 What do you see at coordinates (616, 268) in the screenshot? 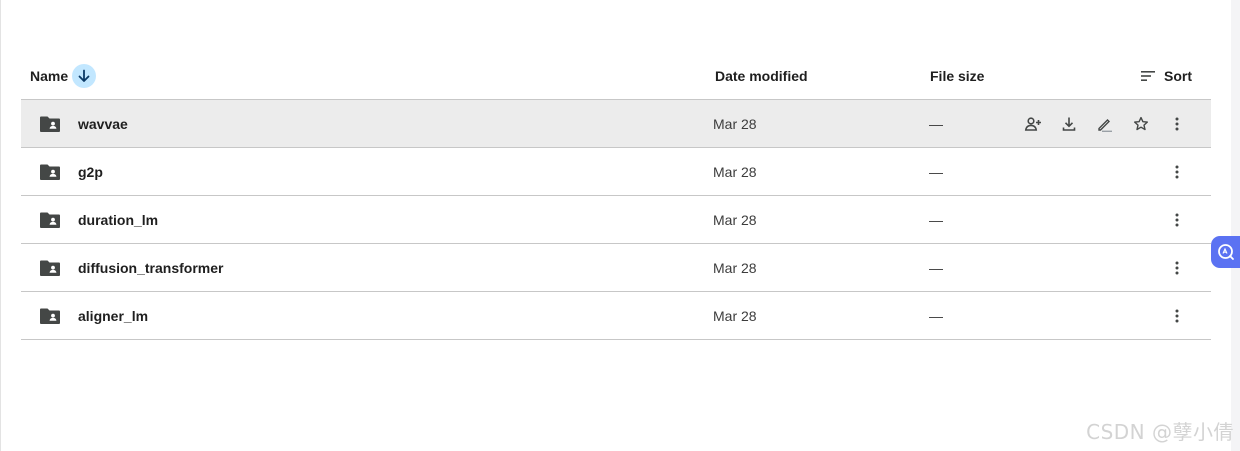
I see `table-row: diffusion_transformer Mar 28 —` at bounding box center [616, 268].